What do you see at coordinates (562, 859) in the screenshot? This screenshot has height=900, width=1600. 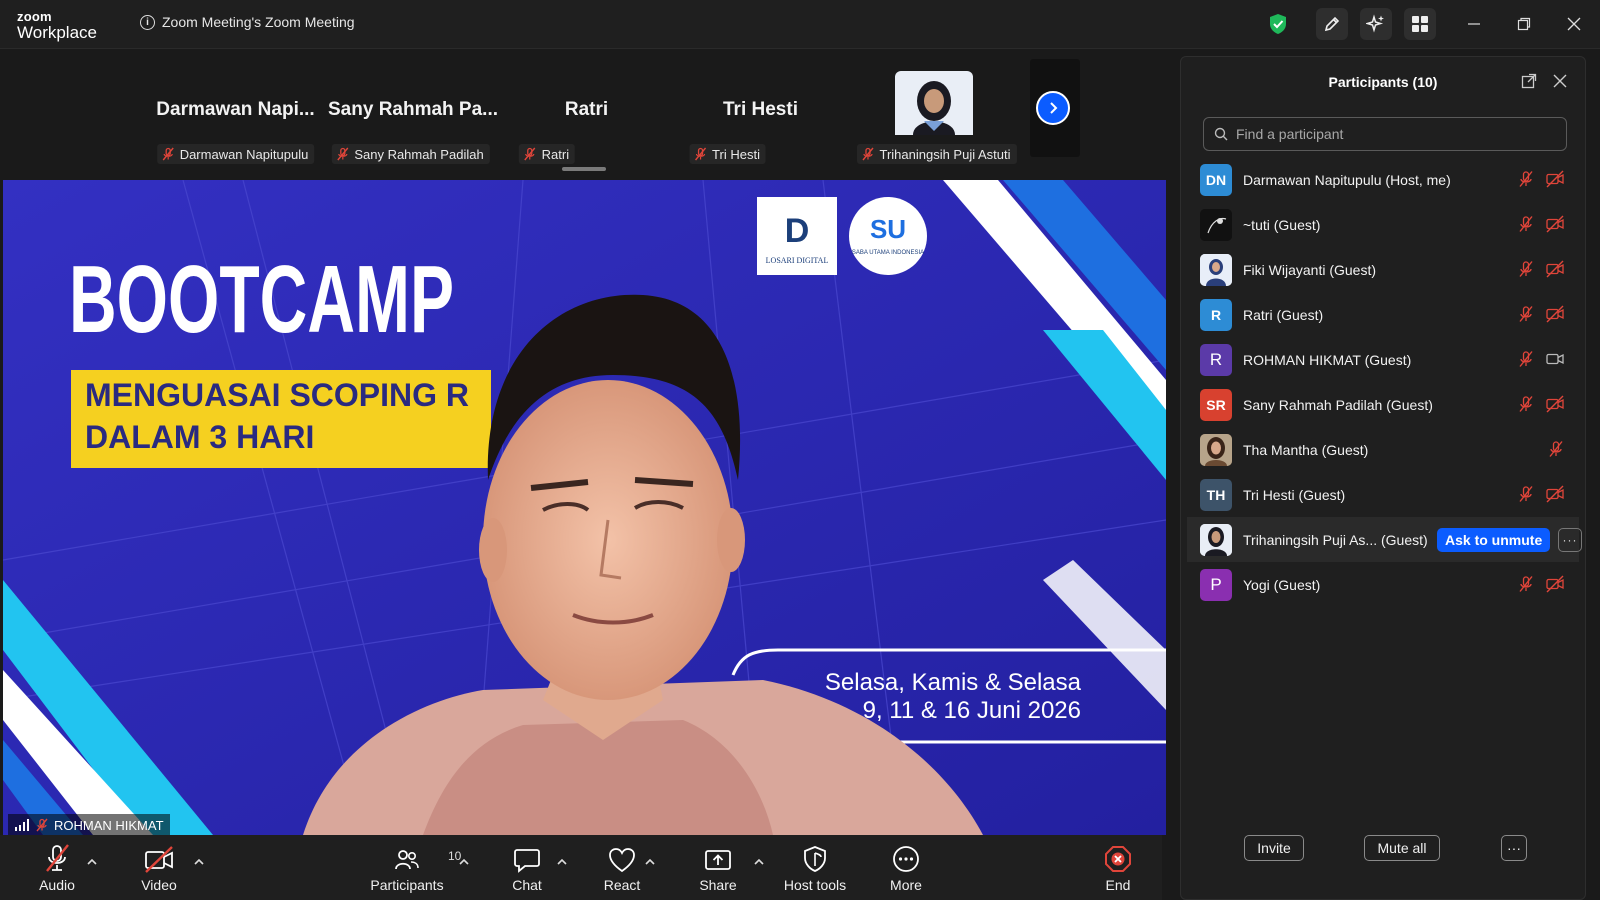 I see `chat-options-chevron-icon` at bounding box center [562, 859].